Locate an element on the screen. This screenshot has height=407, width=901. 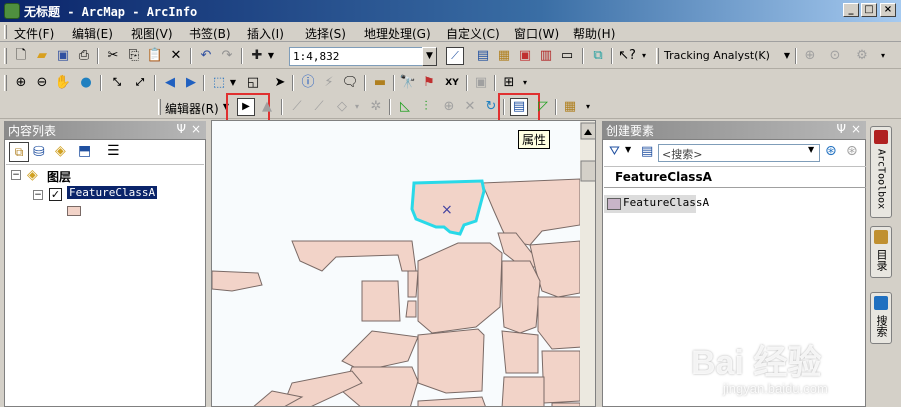
collapse-layers-icon: − is located at coordinates (16, 175).